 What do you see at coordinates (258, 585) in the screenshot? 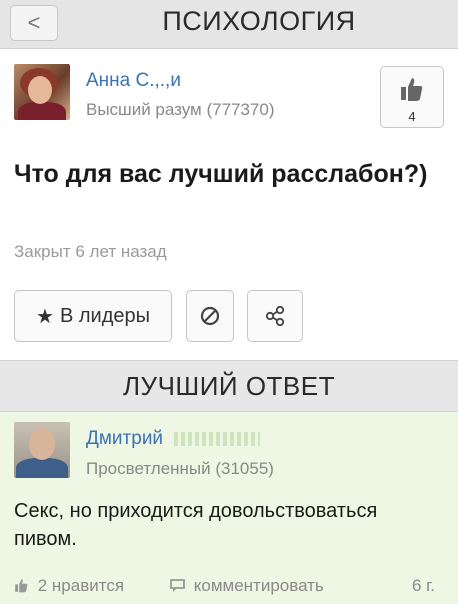
I see `comment-label: комментировать` at bounding box center [258, 585].